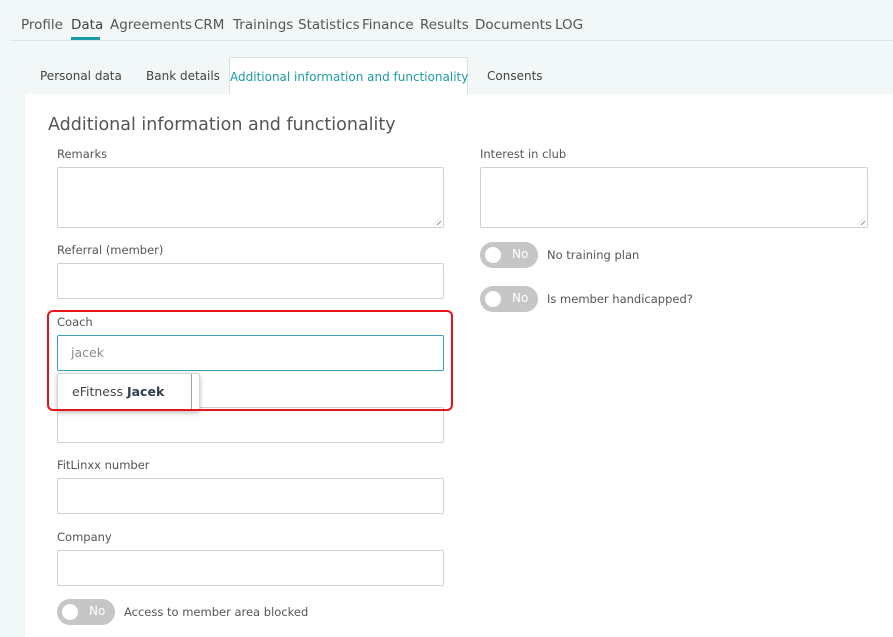 This screenshot has width=893, height=637. What do you see at coordinates (513, 25) in the screenshot?
I see `nav-documents: Documents` at bounding box center [513, 25].